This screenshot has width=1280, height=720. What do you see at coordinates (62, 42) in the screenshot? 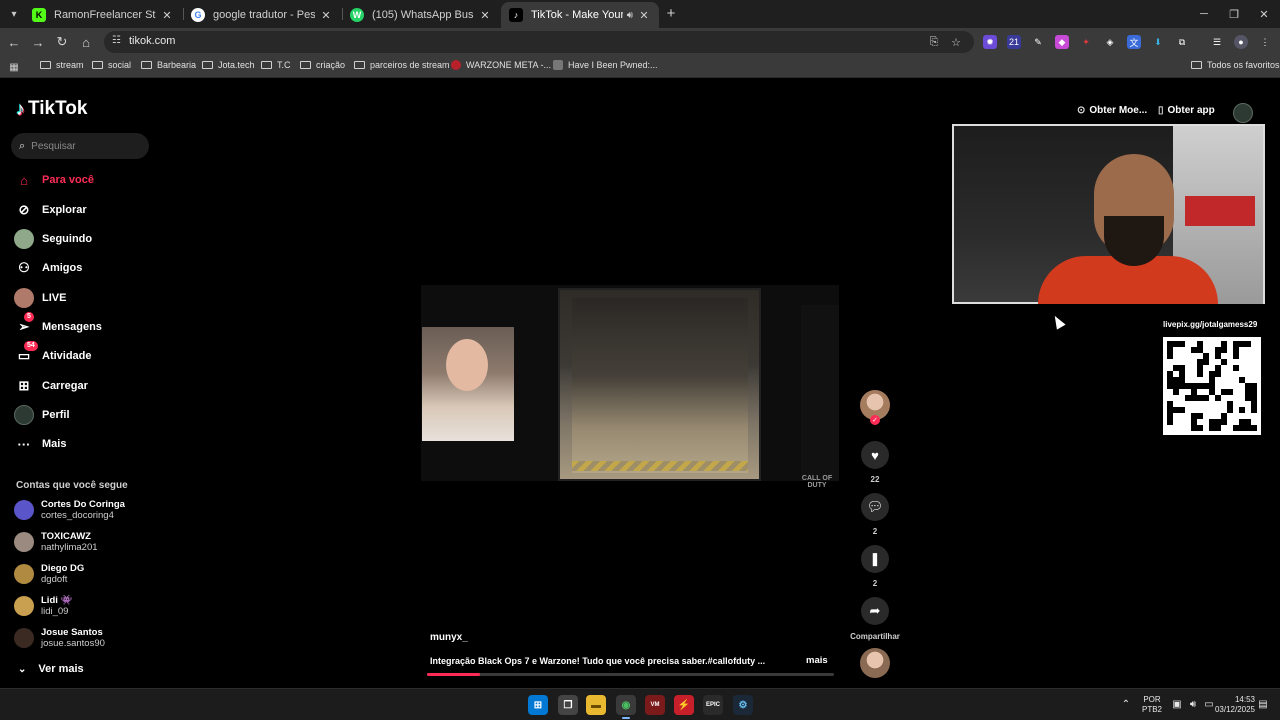
I see `reload-icon: ↻` at bounding box center [62, 42].